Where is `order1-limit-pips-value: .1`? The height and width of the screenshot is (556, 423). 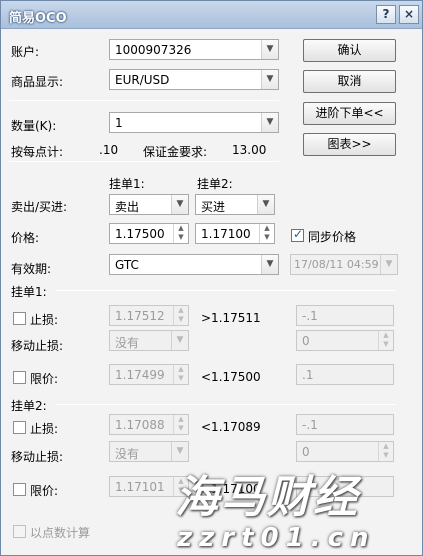 order1-limit-pips-value: .1 is located at coordinates (308, 375).